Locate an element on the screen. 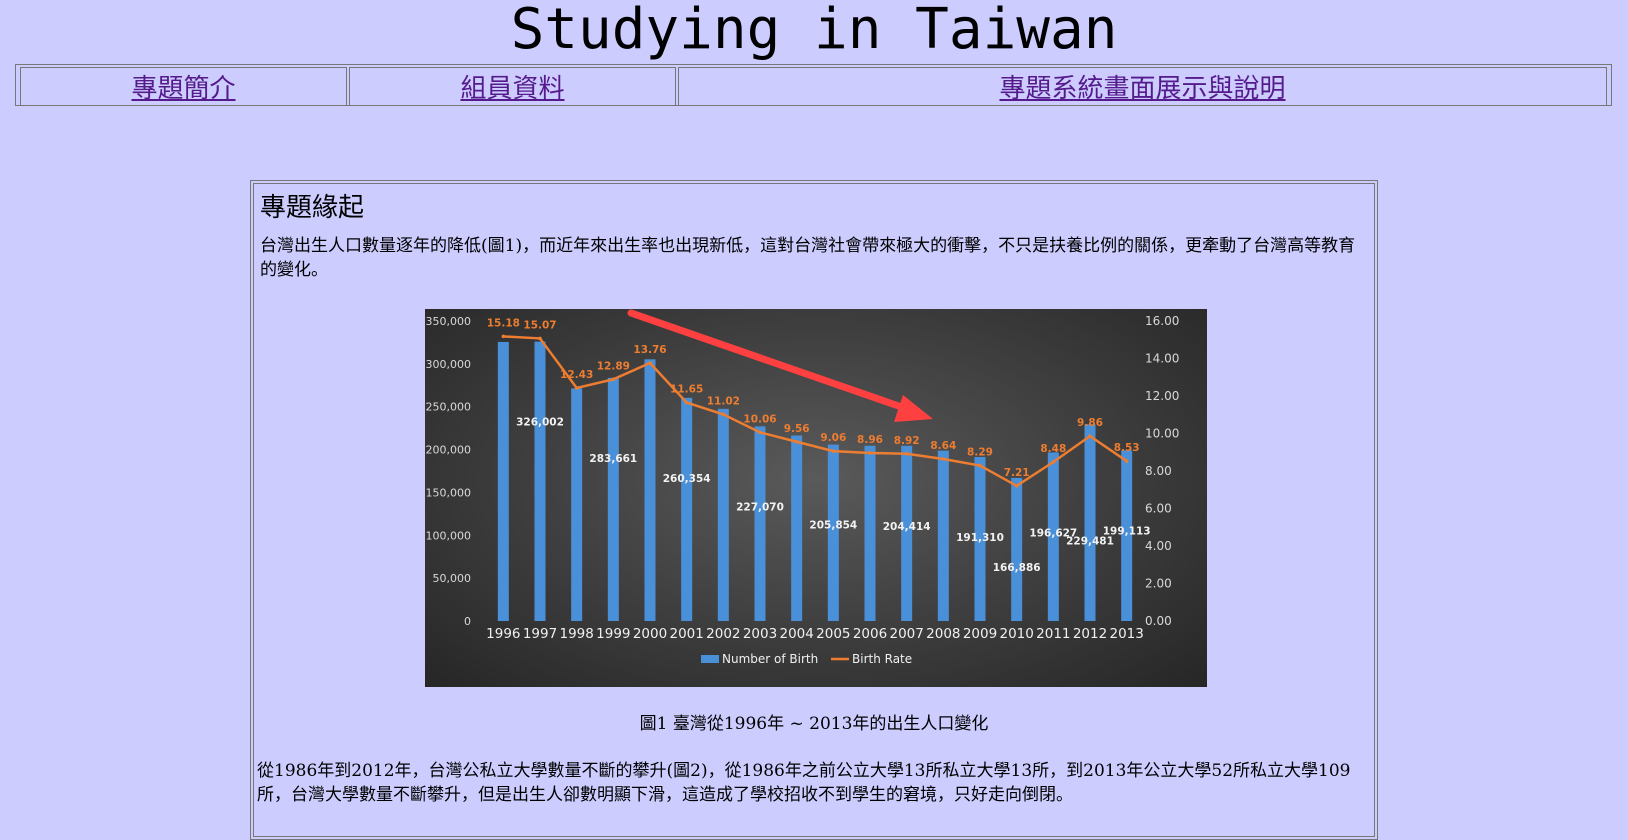  bar-data-label: 326,002 is located at coordinates (540, 423).